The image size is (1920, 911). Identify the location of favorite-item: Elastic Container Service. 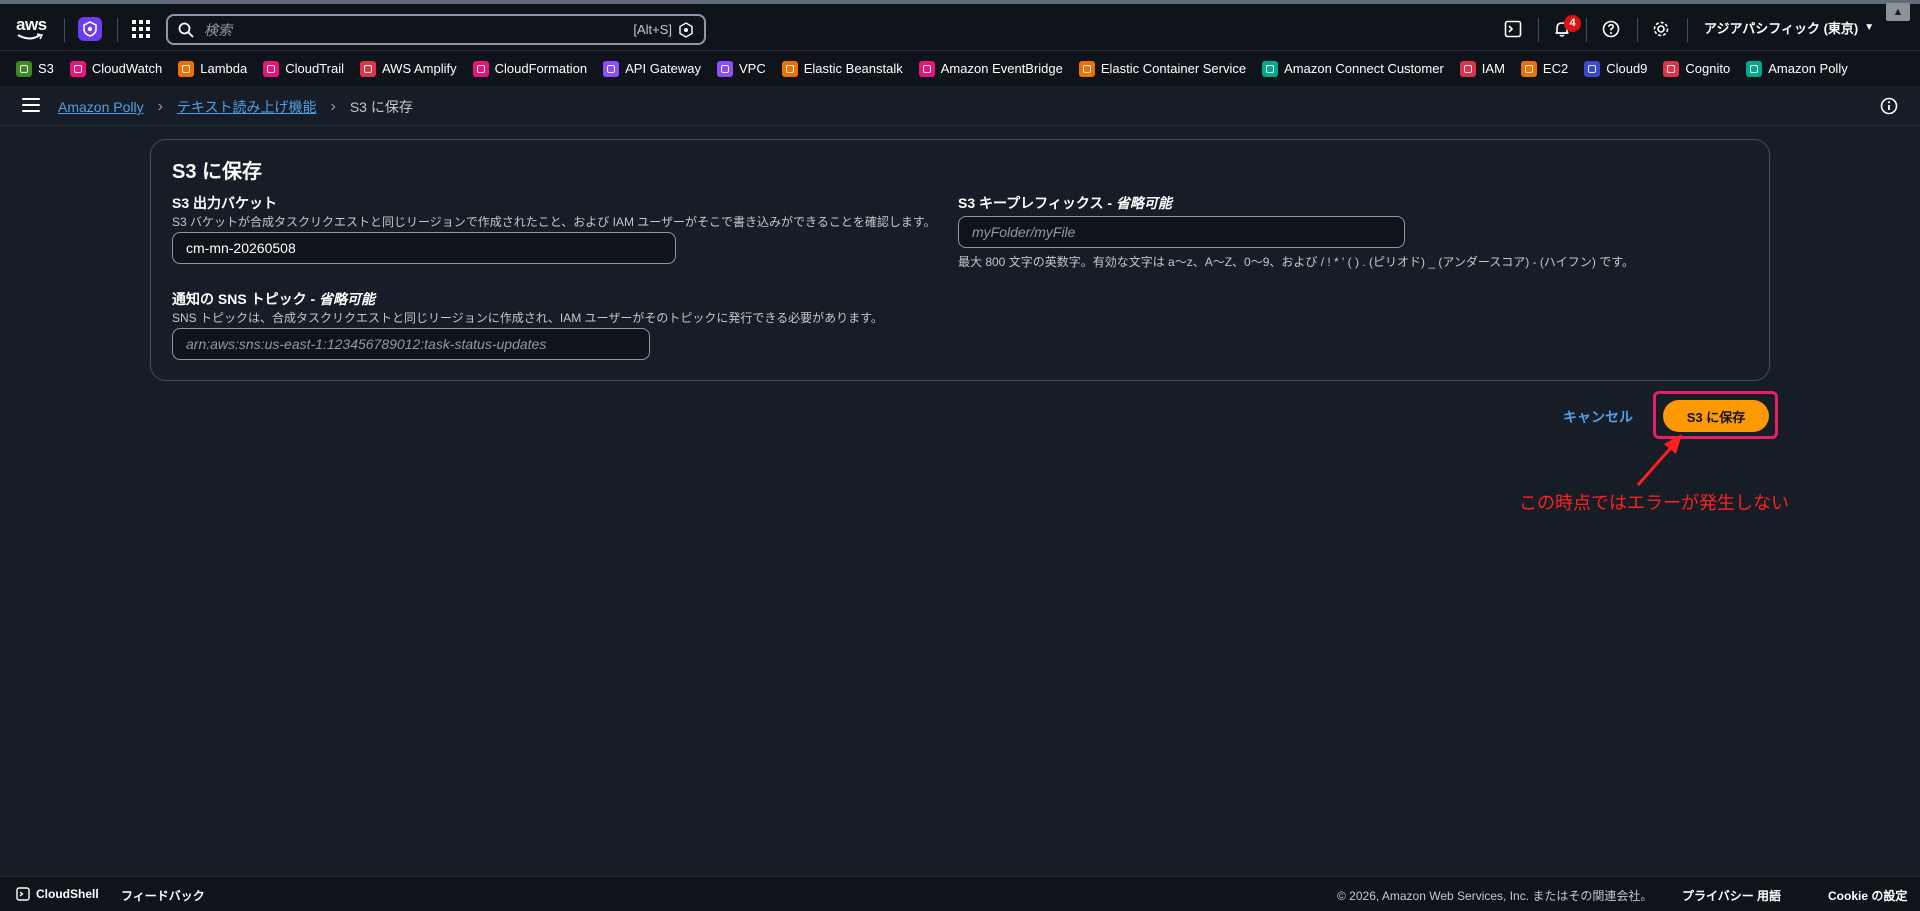
(1162, 68).